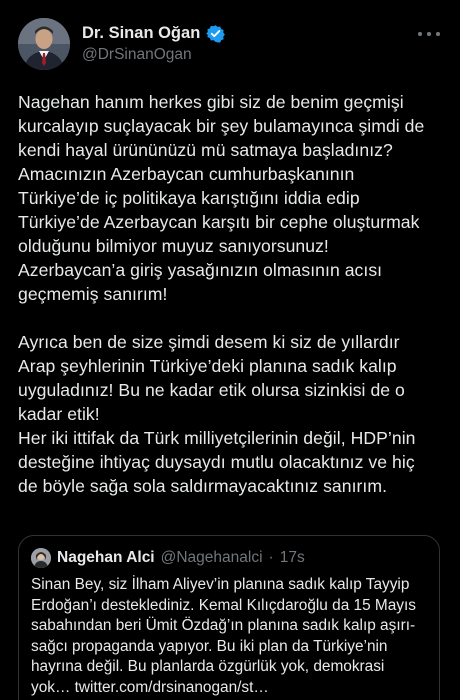  Describe the element at coordinates (212, 558) in the screenshot. I see `quoted-author-handle: @Nagehanalci` at that location.